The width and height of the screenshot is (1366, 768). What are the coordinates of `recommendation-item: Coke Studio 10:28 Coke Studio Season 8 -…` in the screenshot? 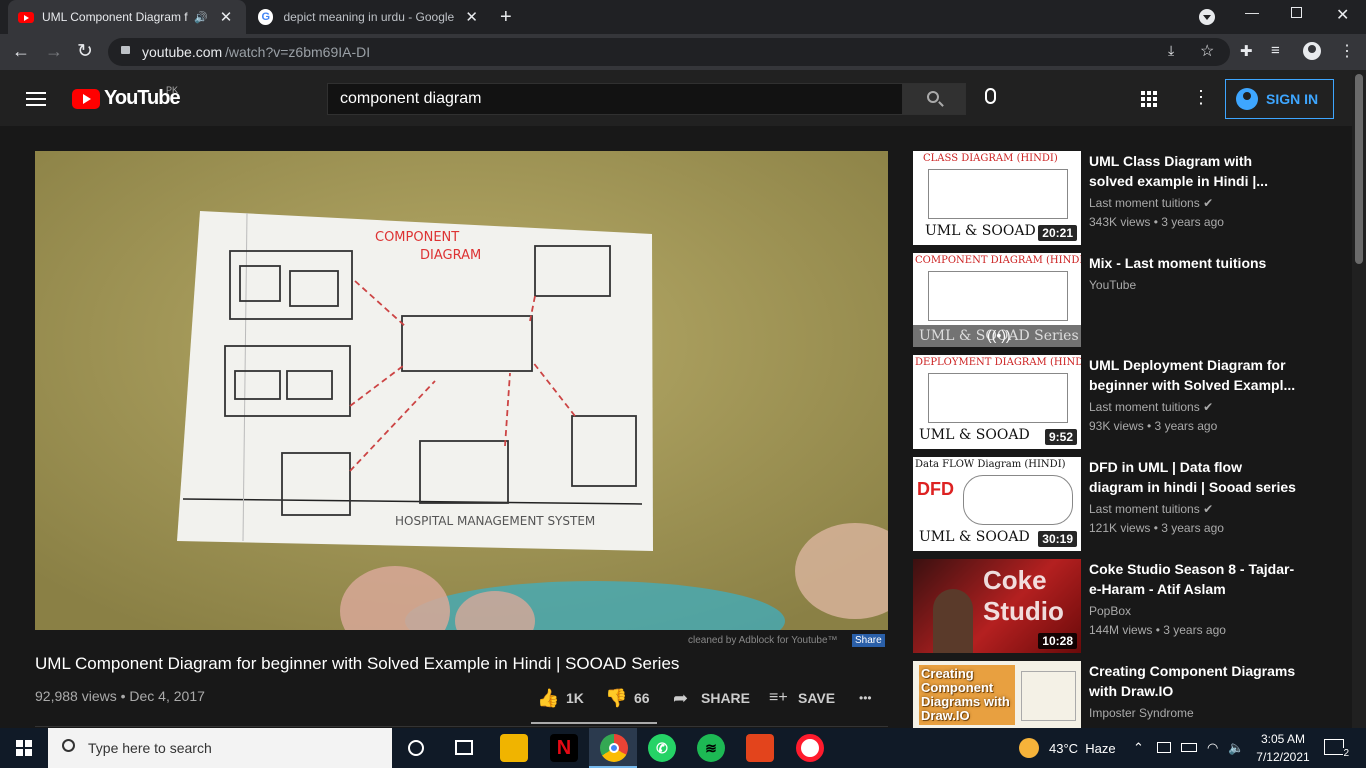 It's located at (1113, 606).